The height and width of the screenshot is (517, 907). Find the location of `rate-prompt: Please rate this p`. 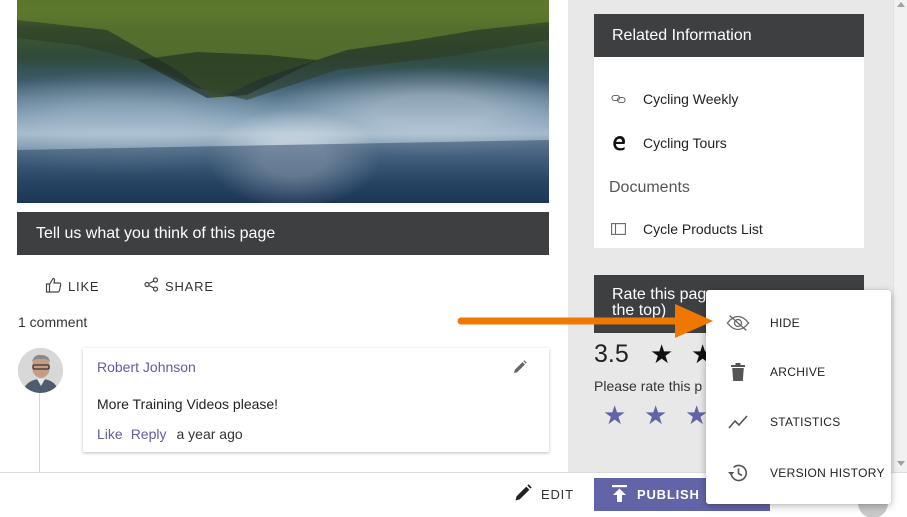

rate-prompt: Please rate this p is located at coordinates (648, 386).